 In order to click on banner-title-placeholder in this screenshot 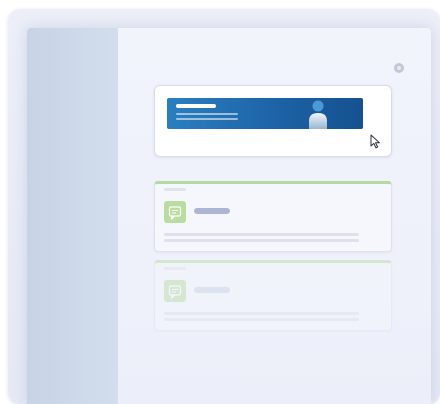, I will do `click(196, 106)`.